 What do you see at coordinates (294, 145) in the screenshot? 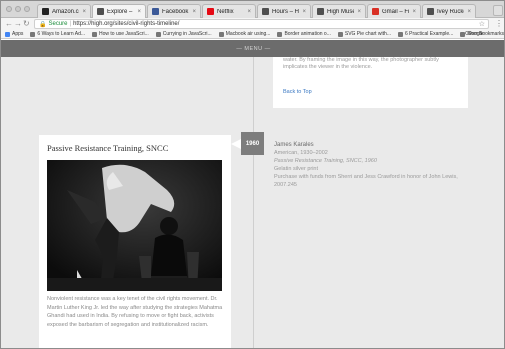
I see `artist-name: James Karales` at bounding box center [294, 145].